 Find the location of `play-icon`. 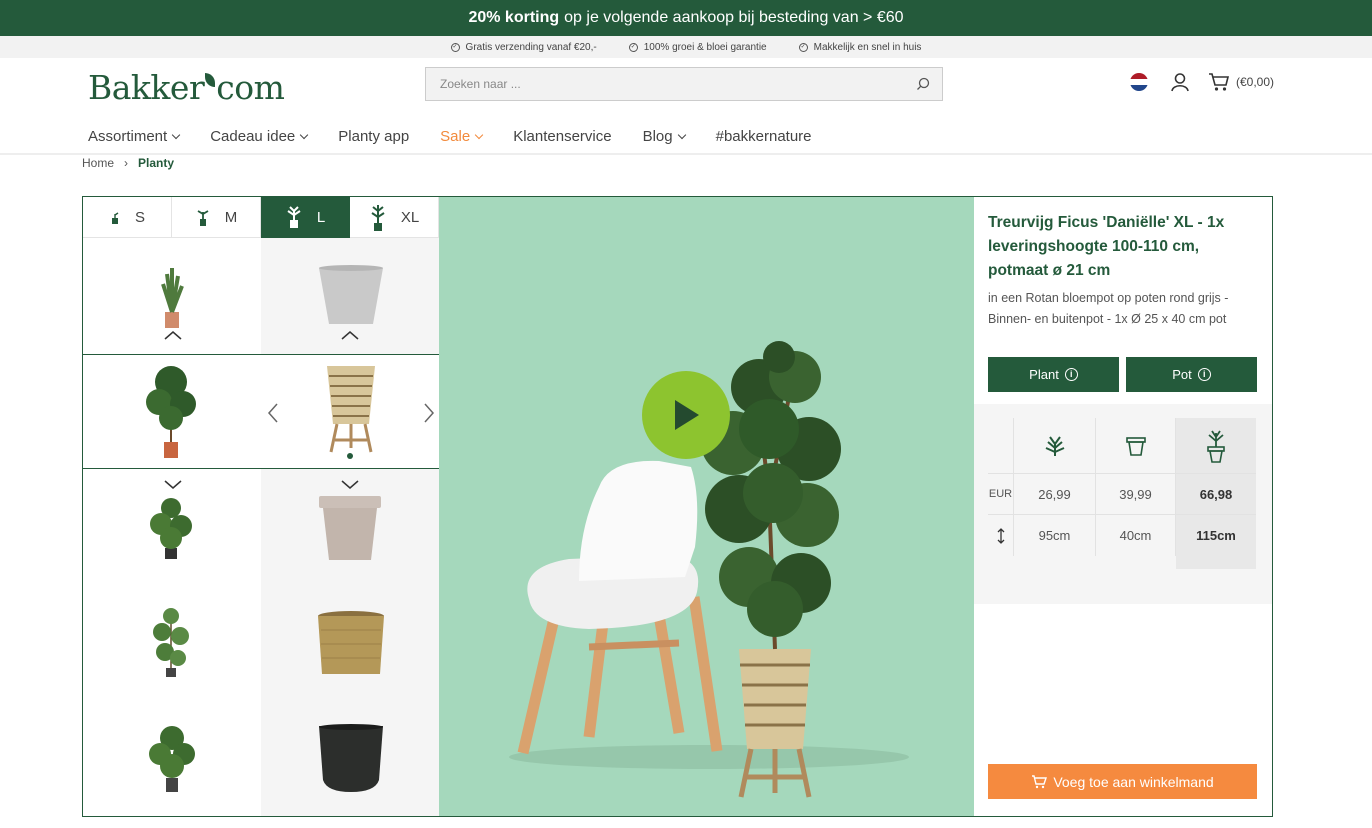

play-icon is located at coordinates (687, 415).